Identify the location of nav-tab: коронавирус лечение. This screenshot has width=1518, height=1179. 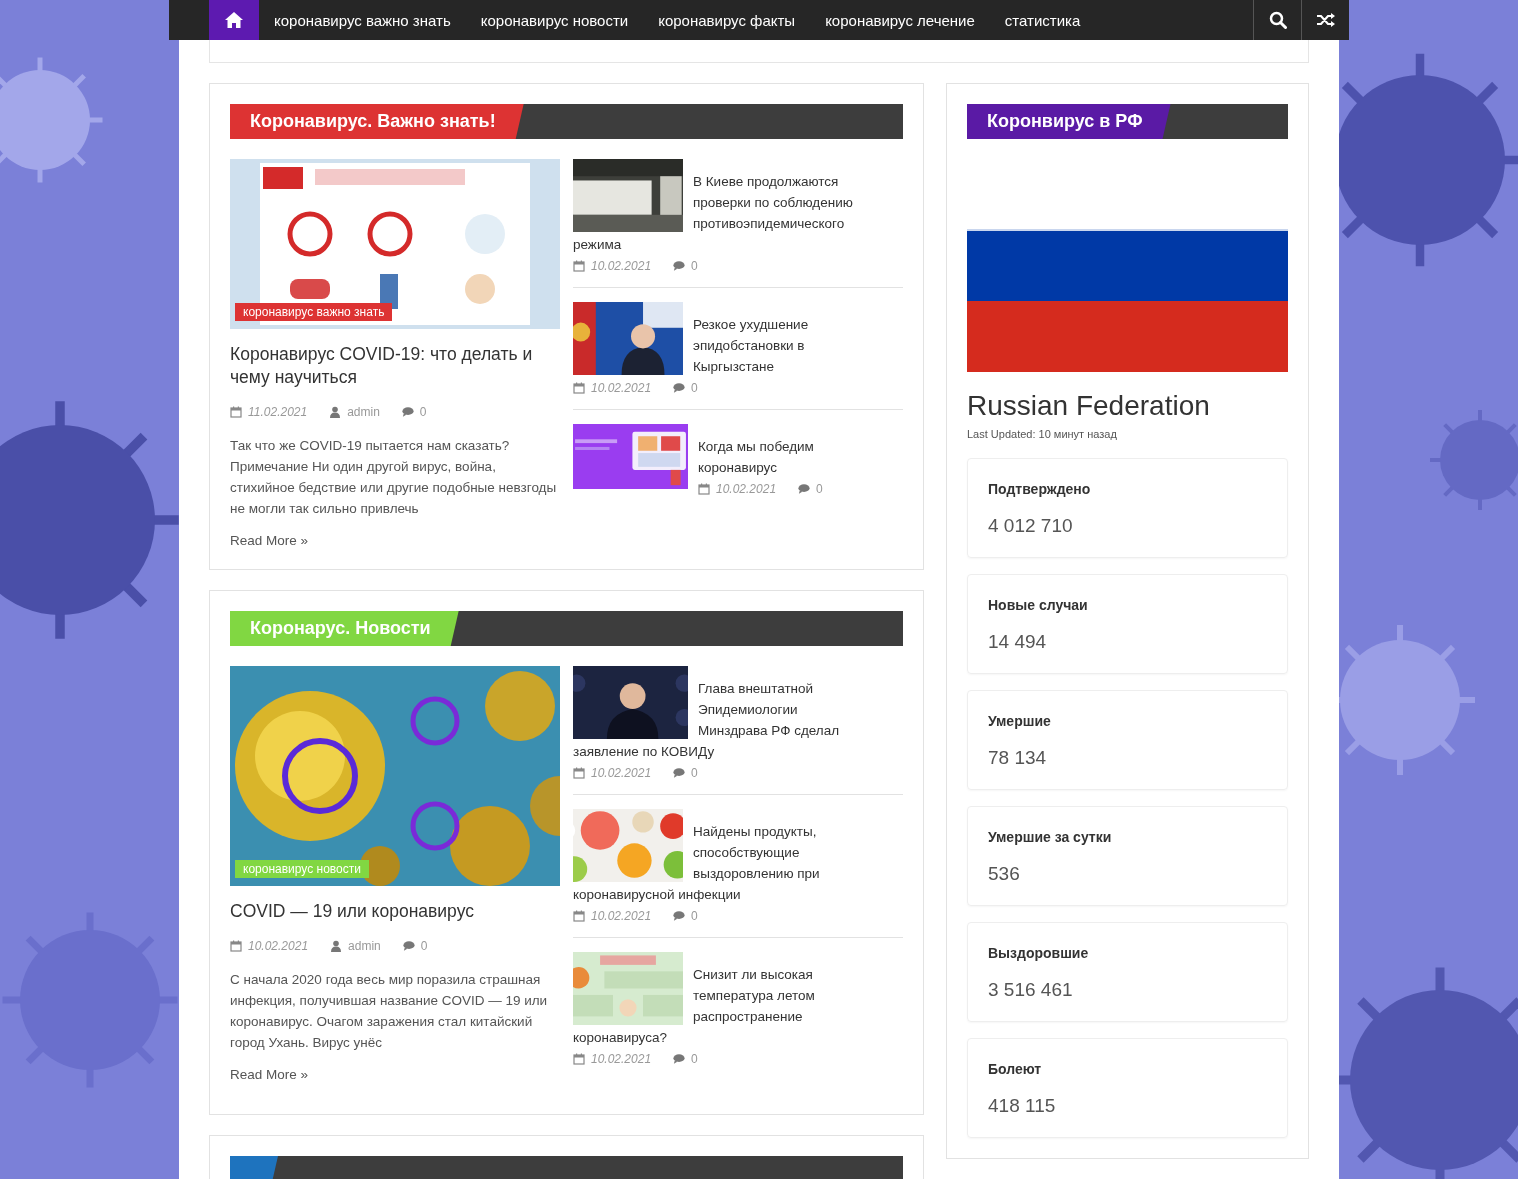
(900, 20).